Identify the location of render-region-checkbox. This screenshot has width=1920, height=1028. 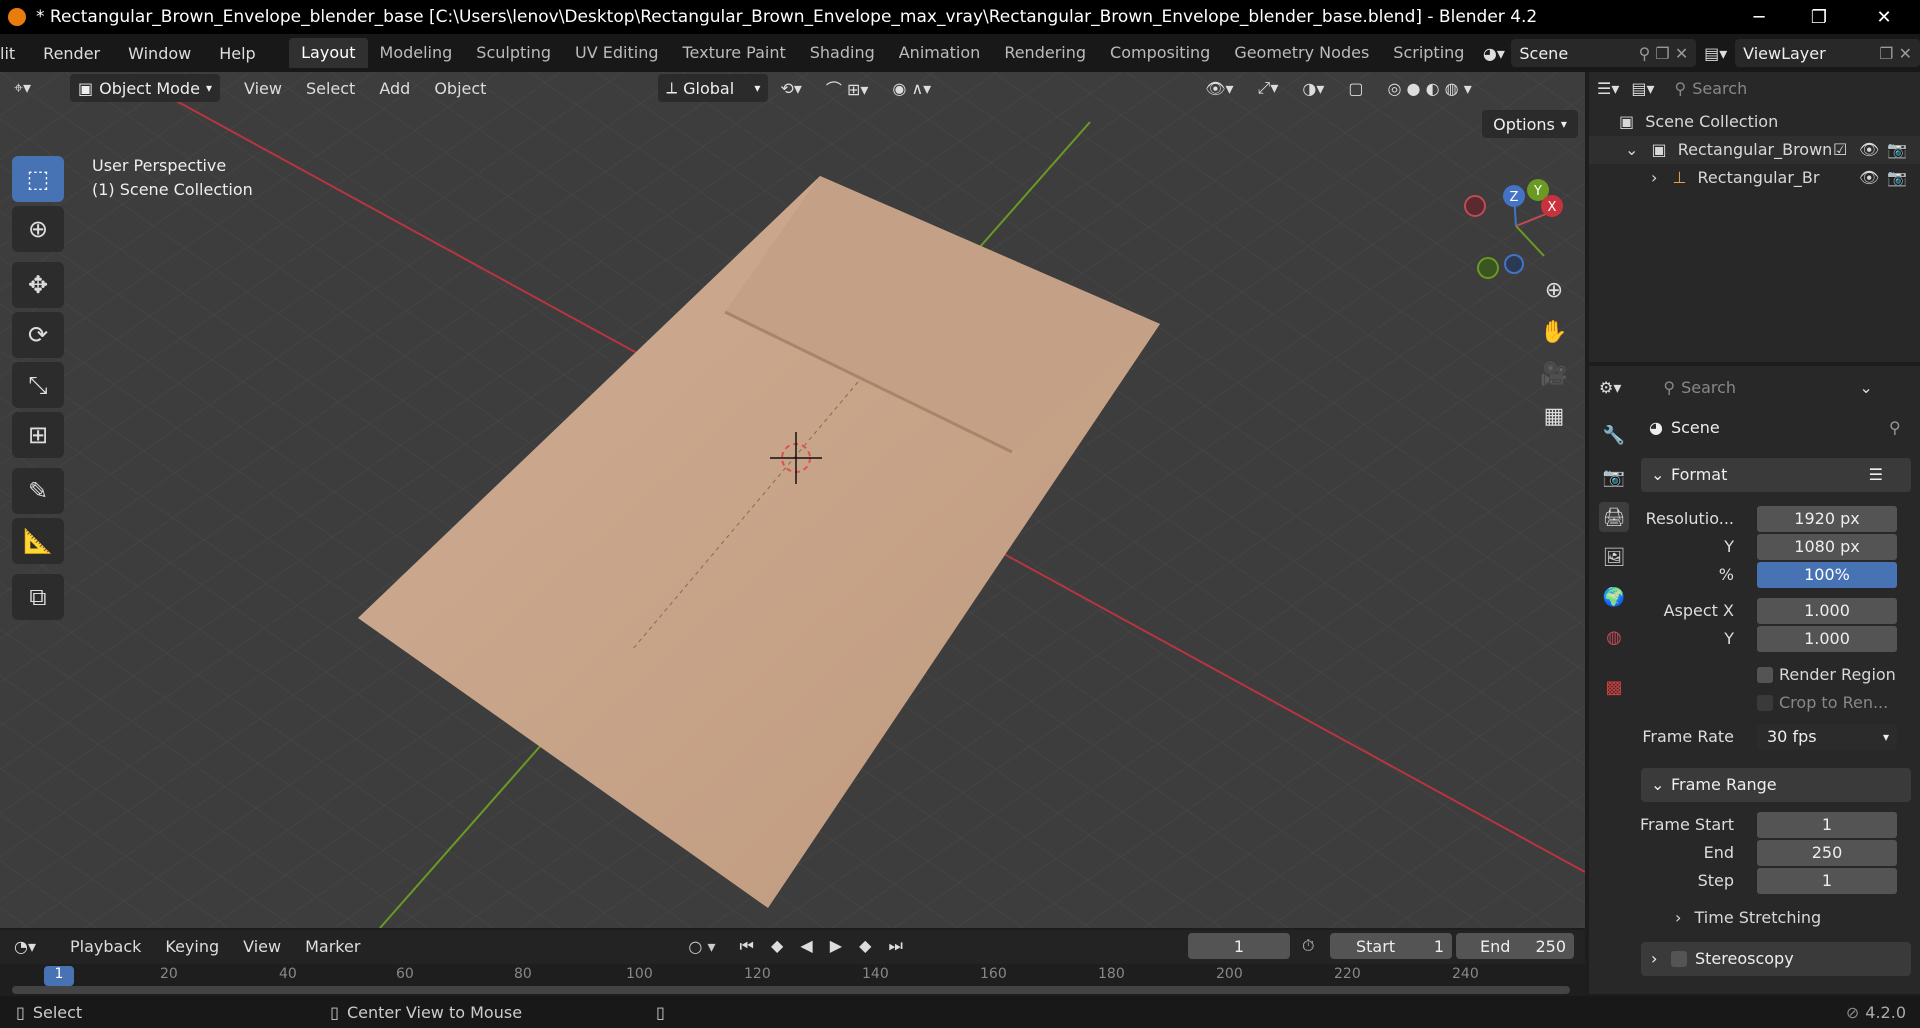
(1765, 675).